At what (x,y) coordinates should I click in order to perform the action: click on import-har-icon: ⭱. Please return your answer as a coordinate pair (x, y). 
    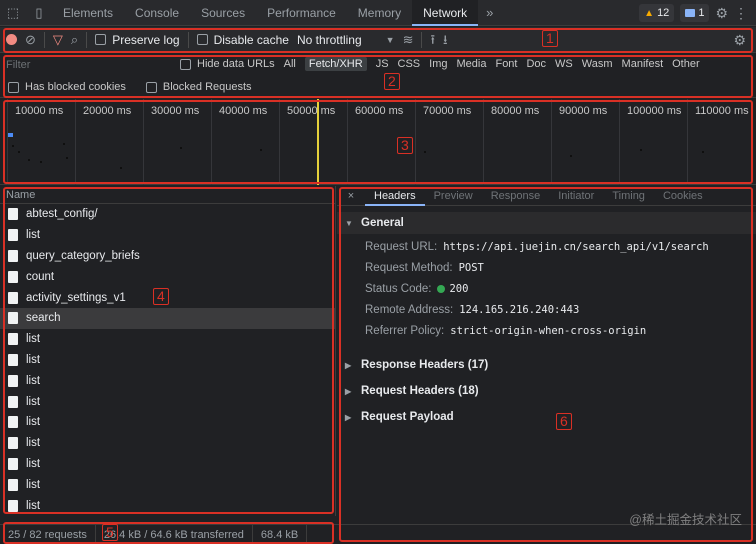
    Looking at the image, I should click on (432, 39).